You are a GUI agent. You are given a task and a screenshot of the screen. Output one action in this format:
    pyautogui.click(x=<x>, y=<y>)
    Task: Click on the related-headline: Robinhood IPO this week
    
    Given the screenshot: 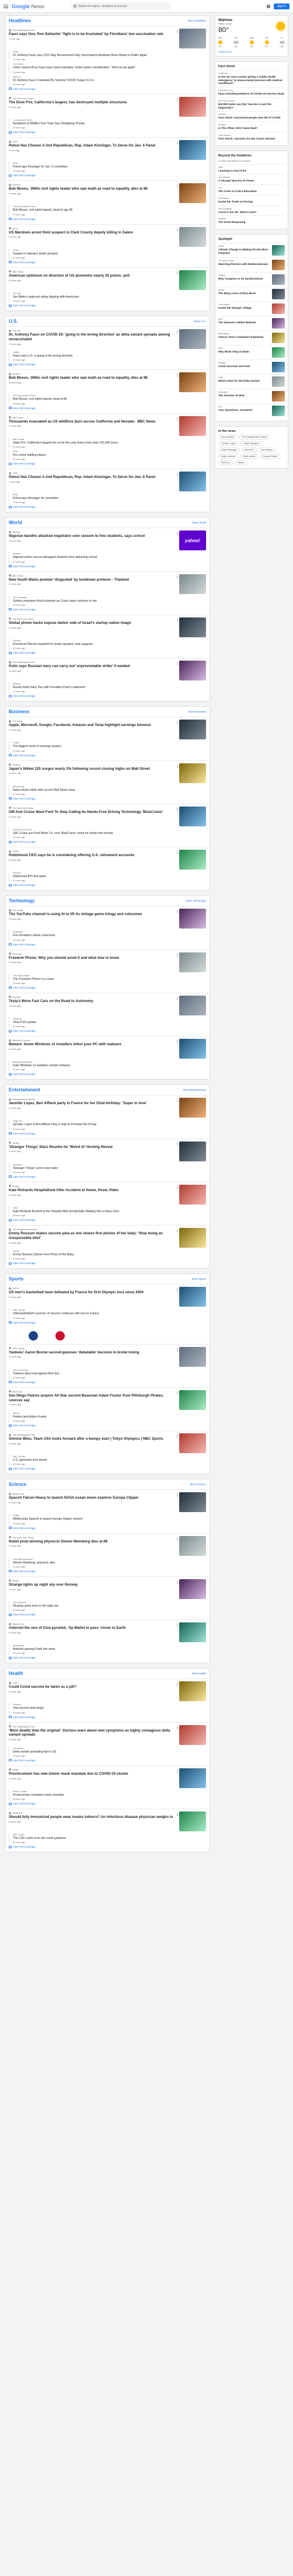 What is the action you would take?
    pyautogui.click(x=109, y=876)
    